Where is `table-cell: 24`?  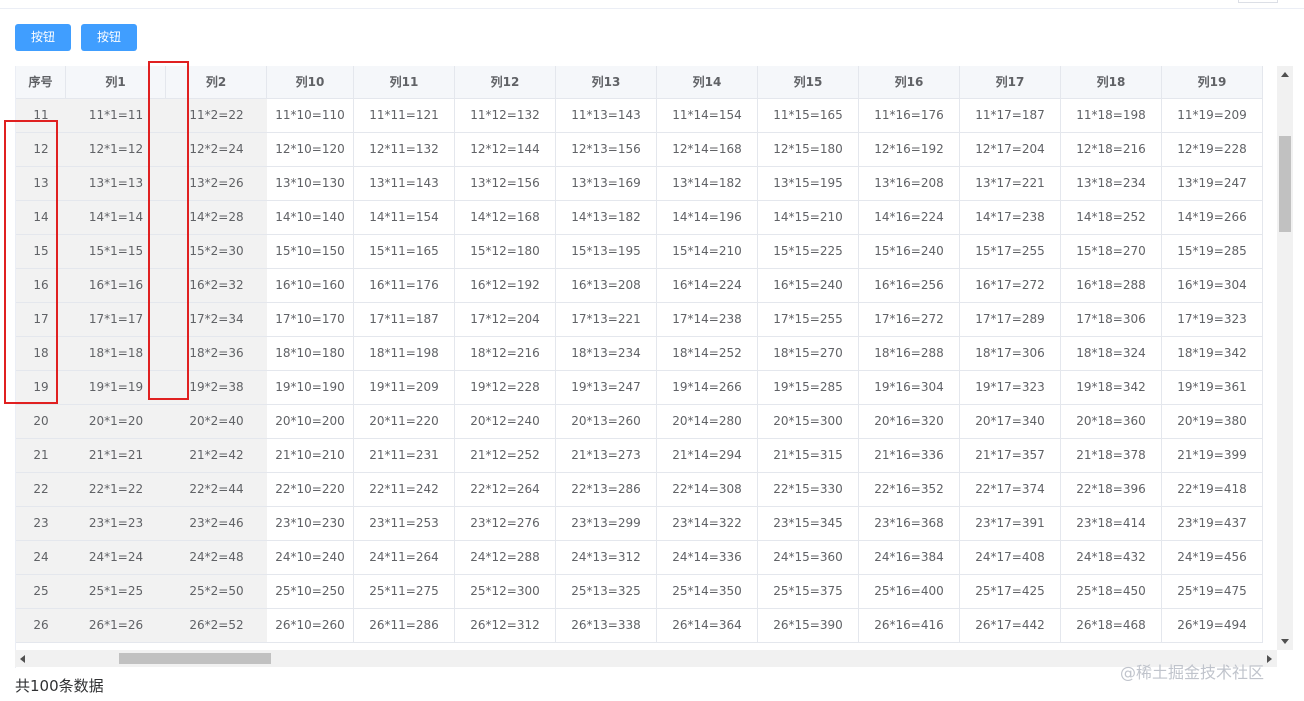 table-cell: 24 is located at coordinates (41, 558).